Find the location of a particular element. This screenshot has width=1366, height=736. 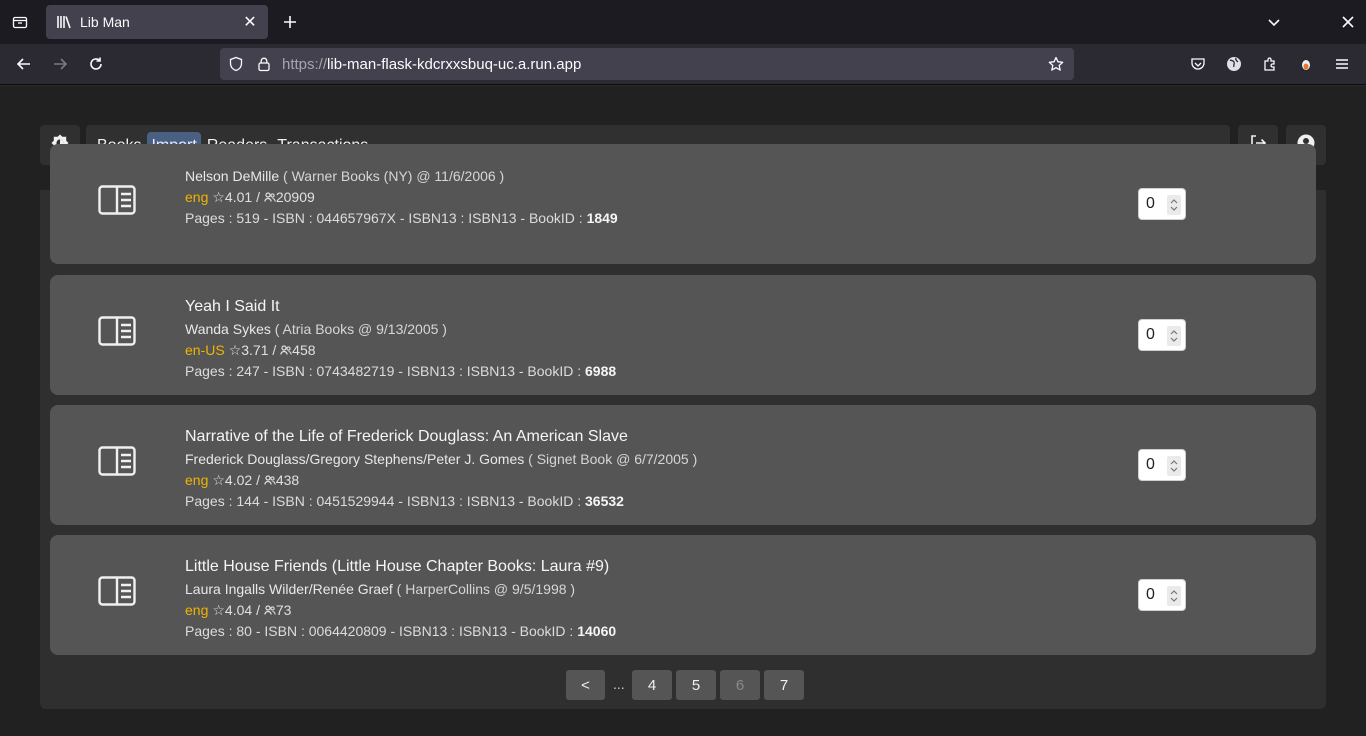

reload-icon is located at coordinates (96, 64).